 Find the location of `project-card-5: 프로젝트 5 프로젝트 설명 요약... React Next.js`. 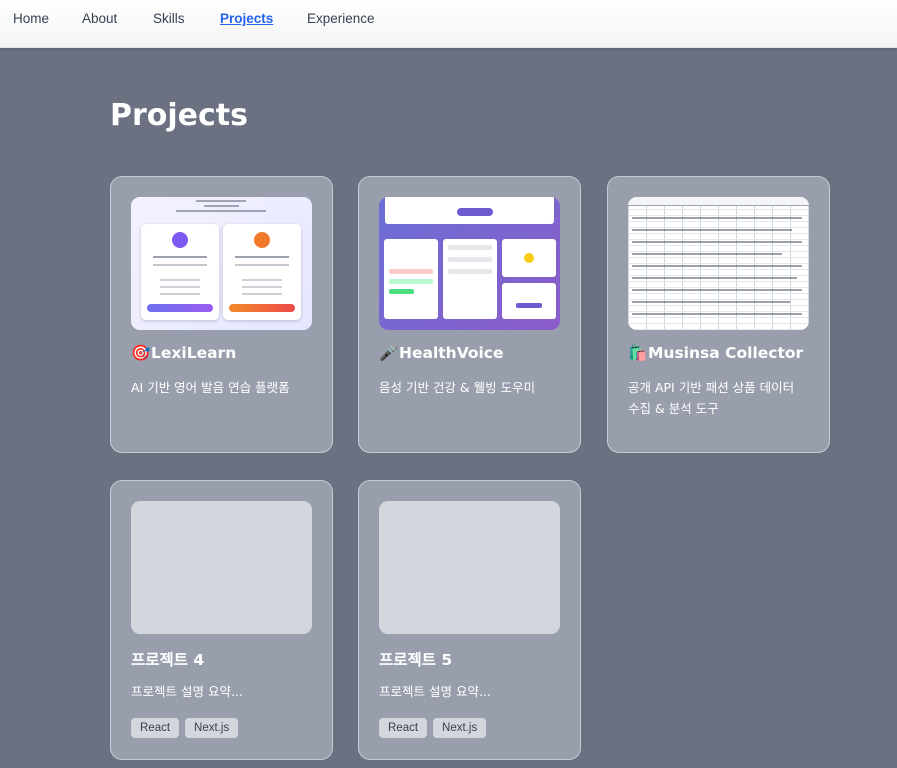

project-card-5: 프로젝트 5 프로젝트 설명 요약... React Next.js is located at coordinates (469, 620).